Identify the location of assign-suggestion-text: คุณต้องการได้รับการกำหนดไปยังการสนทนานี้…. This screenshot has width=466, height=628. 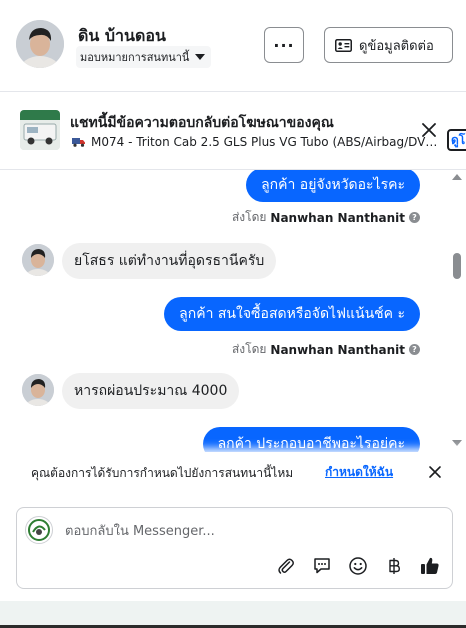
(162, 473).